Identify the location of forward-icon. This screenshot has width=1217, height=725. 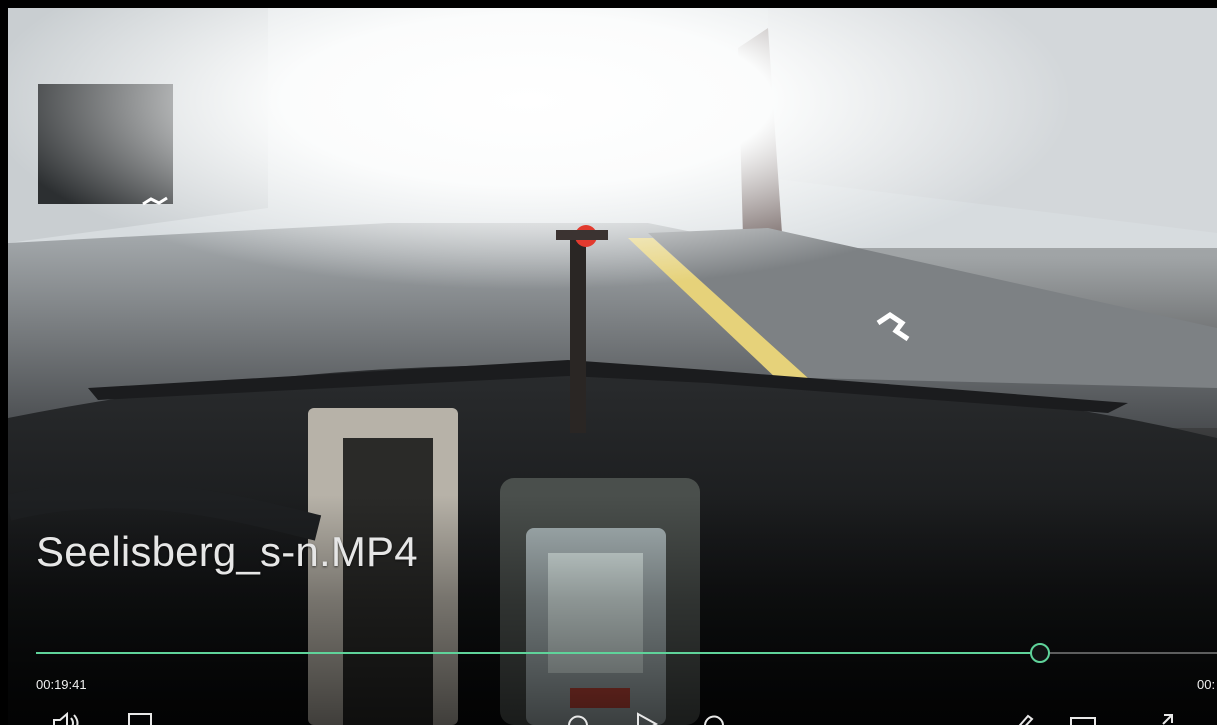
(715, 718).